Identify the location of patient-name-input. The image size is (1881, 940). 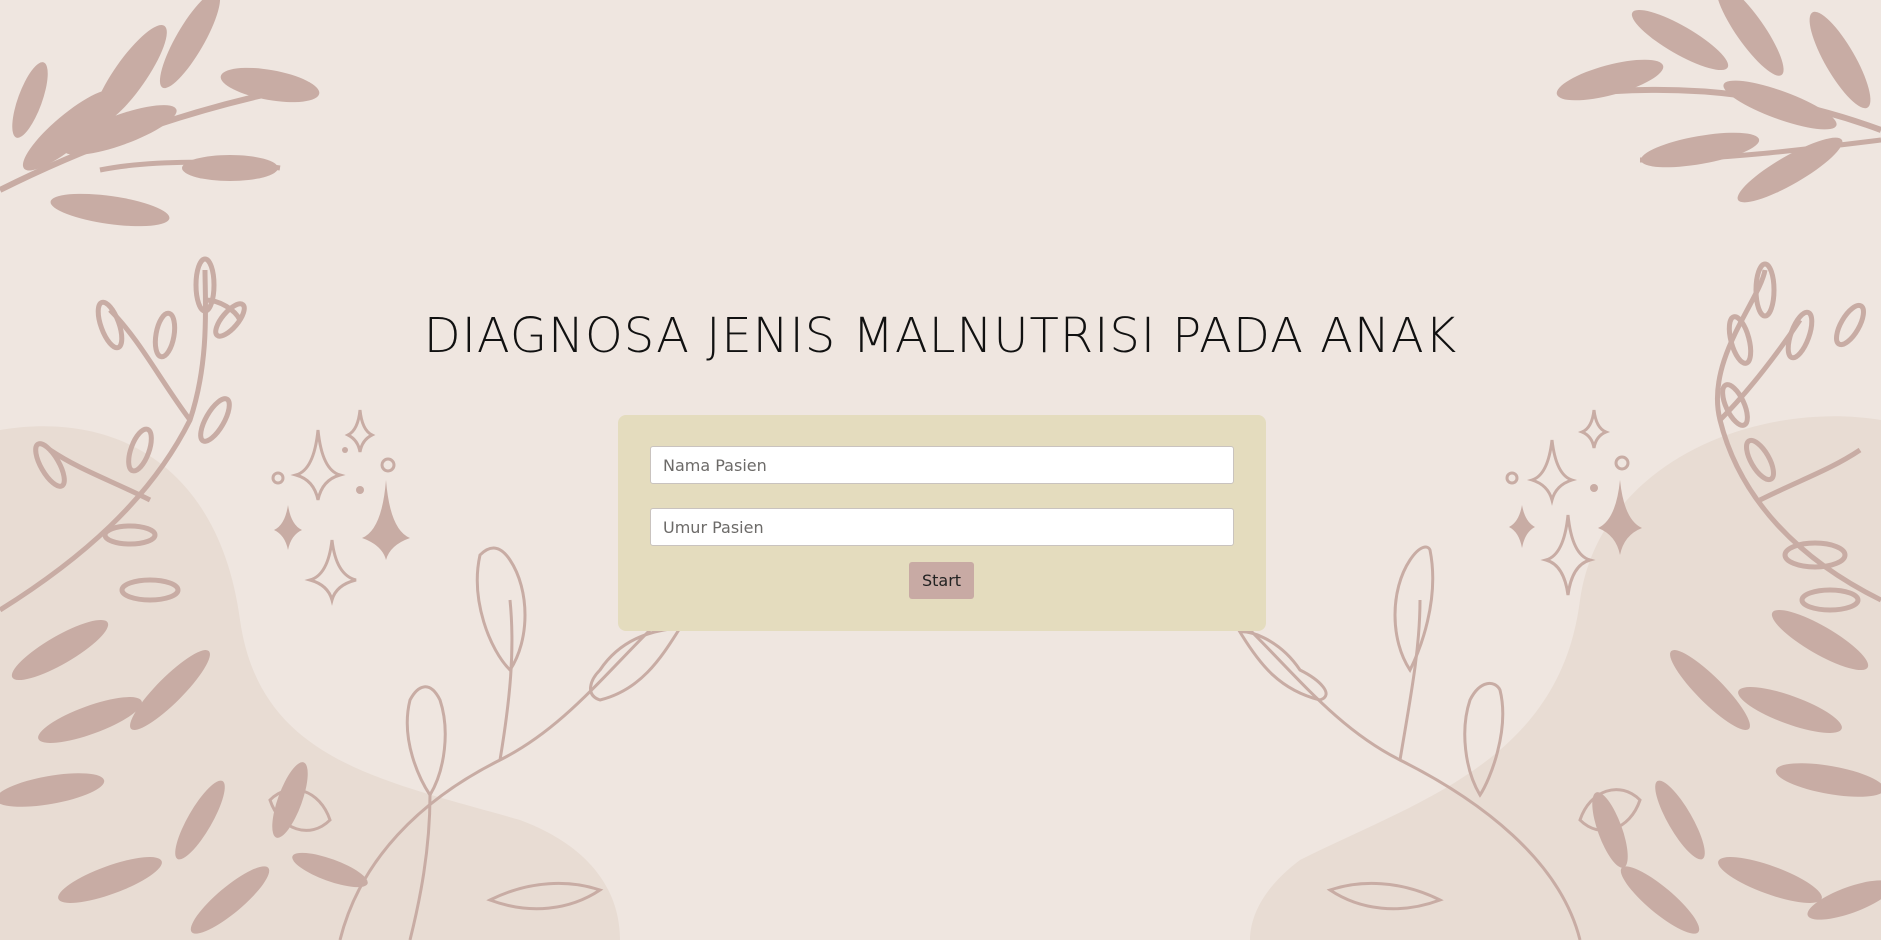
(942, 465).